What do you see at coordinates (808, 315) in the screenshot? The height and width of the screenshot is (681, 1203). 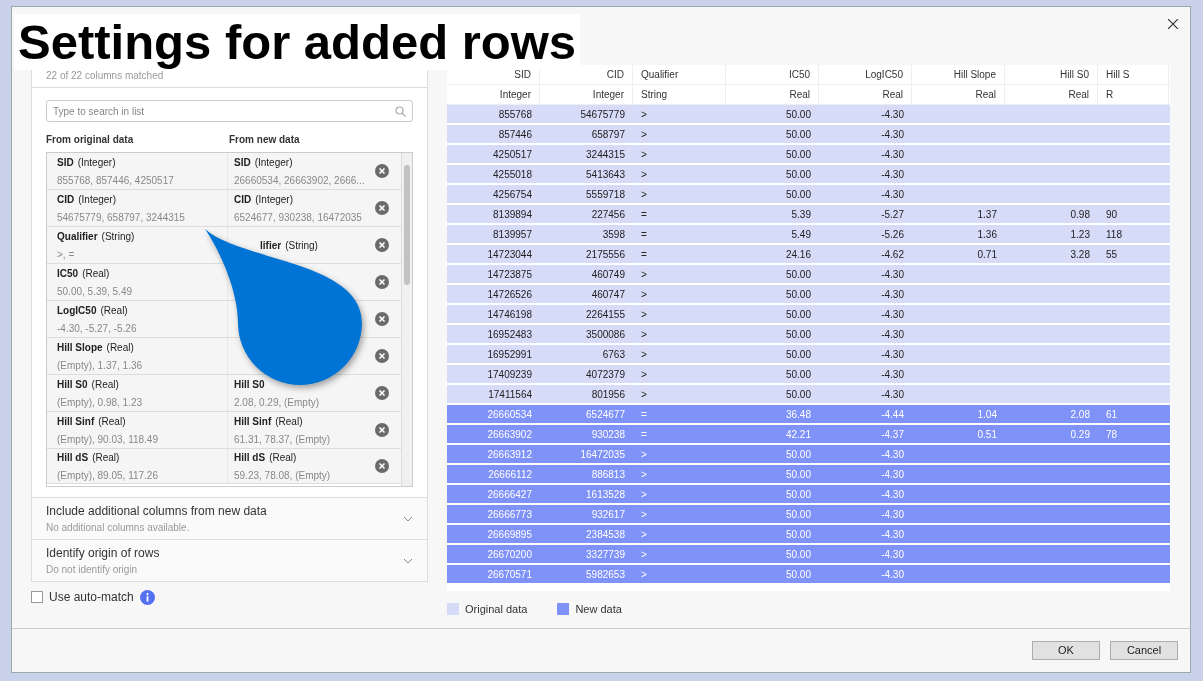 I see `table-row: 14746198 2264155 > 50.00 -4.30` at bounding box center [808, 315].